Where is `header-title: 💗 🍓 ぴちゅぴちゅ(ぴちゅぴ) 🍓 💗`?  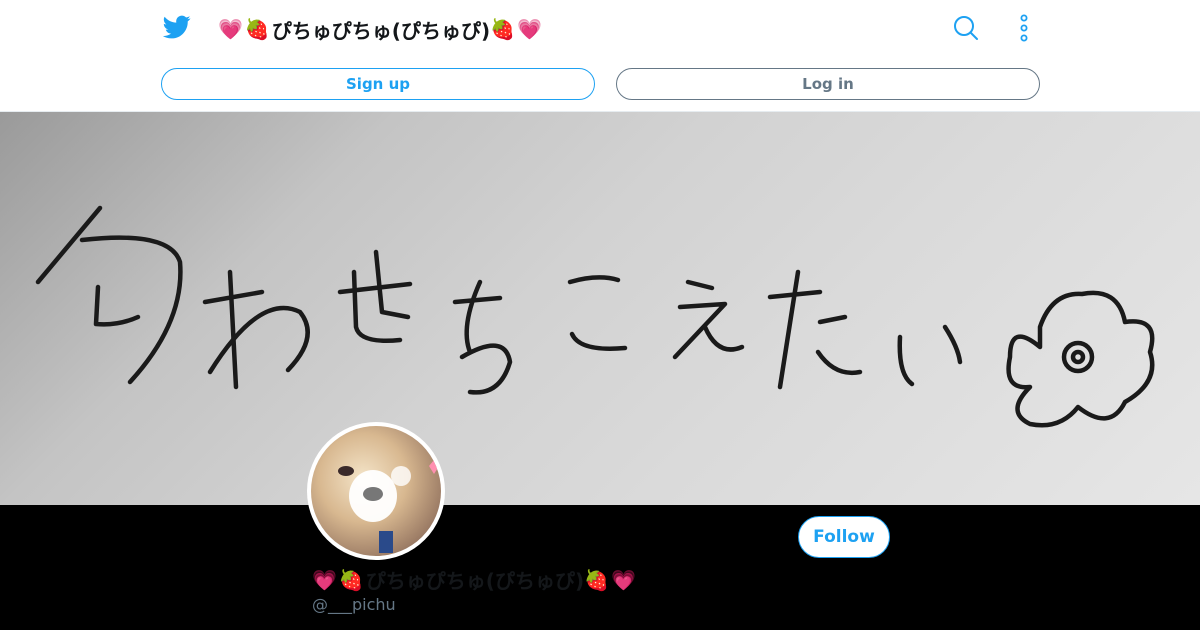
header-title: 💗 🍓 ぴちゅぴちゅ(ぴちゅぴ) 🍓 💗 is located at coordinates (381, 29).